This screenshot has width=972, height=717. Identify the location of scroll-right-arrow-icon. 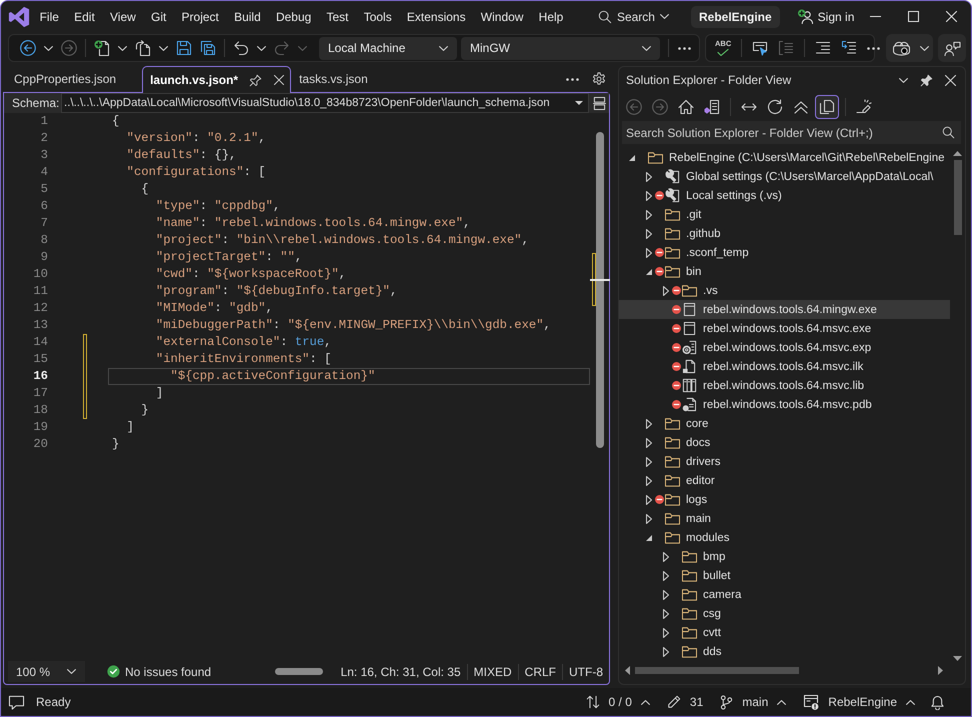
(940, 670).